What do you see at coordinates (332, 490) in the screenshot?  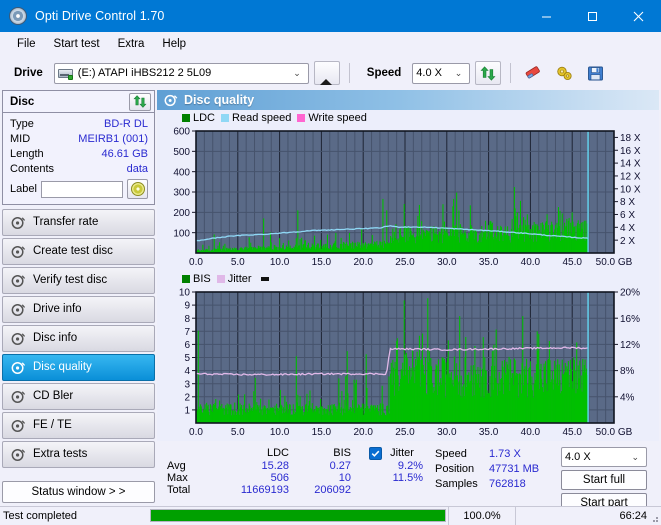 I see `cell-total-bis: 206092` at bounding box center [332, 490].